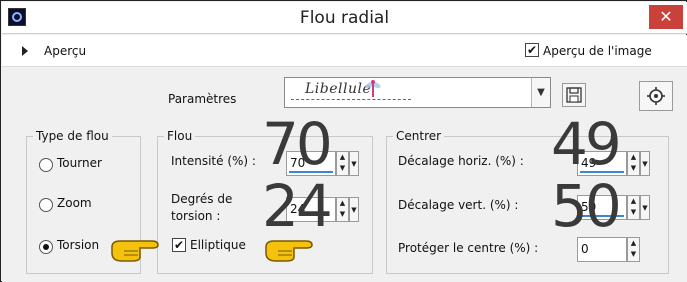 The image size is (687, 282). What do you see at coordinates (354, 163) in the screenshot?
I see `intensity-dropdown-icon: ▼` at bounding box center [354, 163].